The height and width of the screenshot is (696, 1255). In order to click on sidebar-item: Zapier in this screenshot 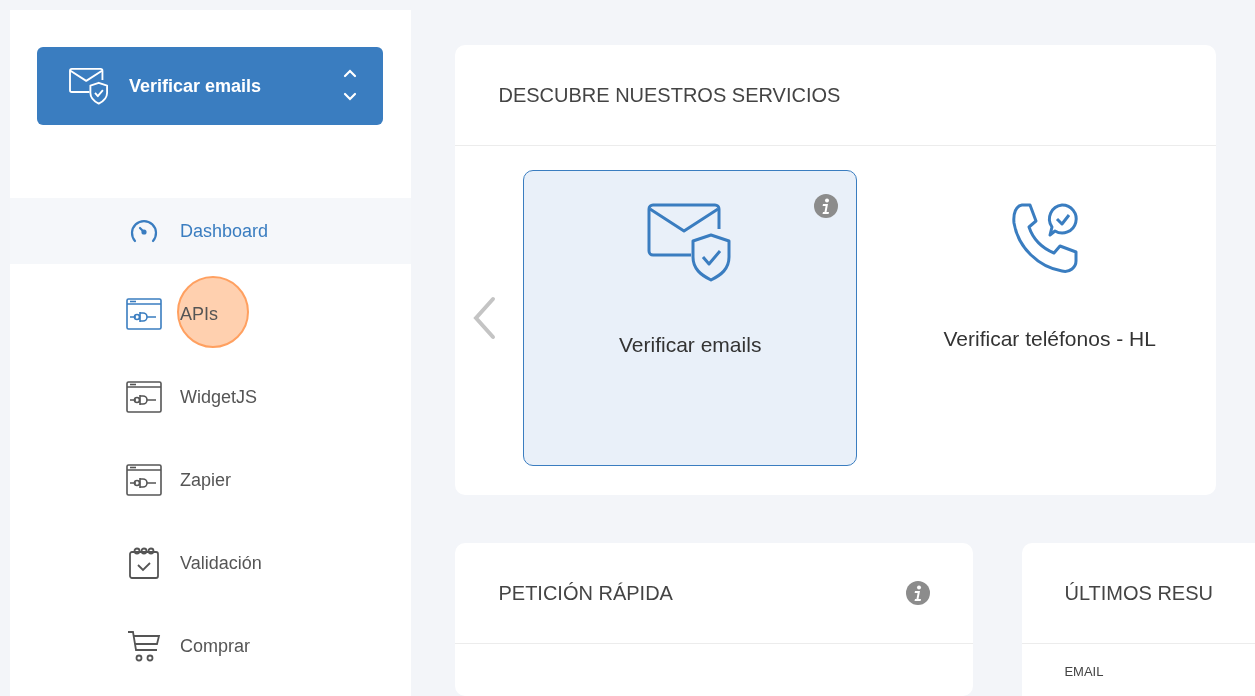, I will do `click(211, 480)`.